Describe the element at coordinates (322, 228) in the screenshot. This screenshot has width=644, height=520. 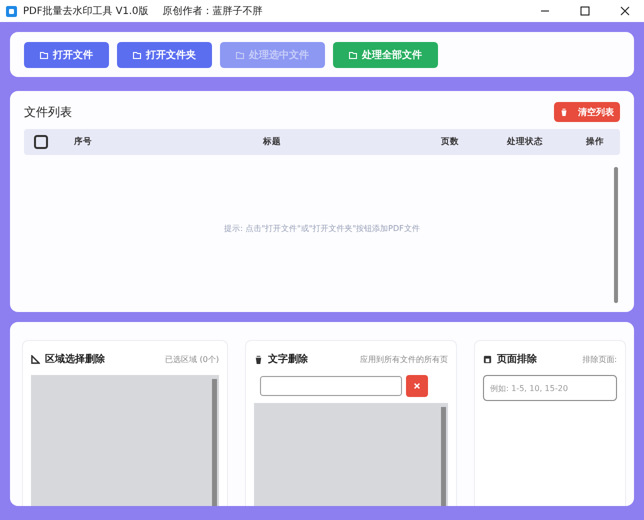
I see `empty-hint: 提示: 点击"打开文件"或"打开文件夹"按钮添加PDF文件` at that location.